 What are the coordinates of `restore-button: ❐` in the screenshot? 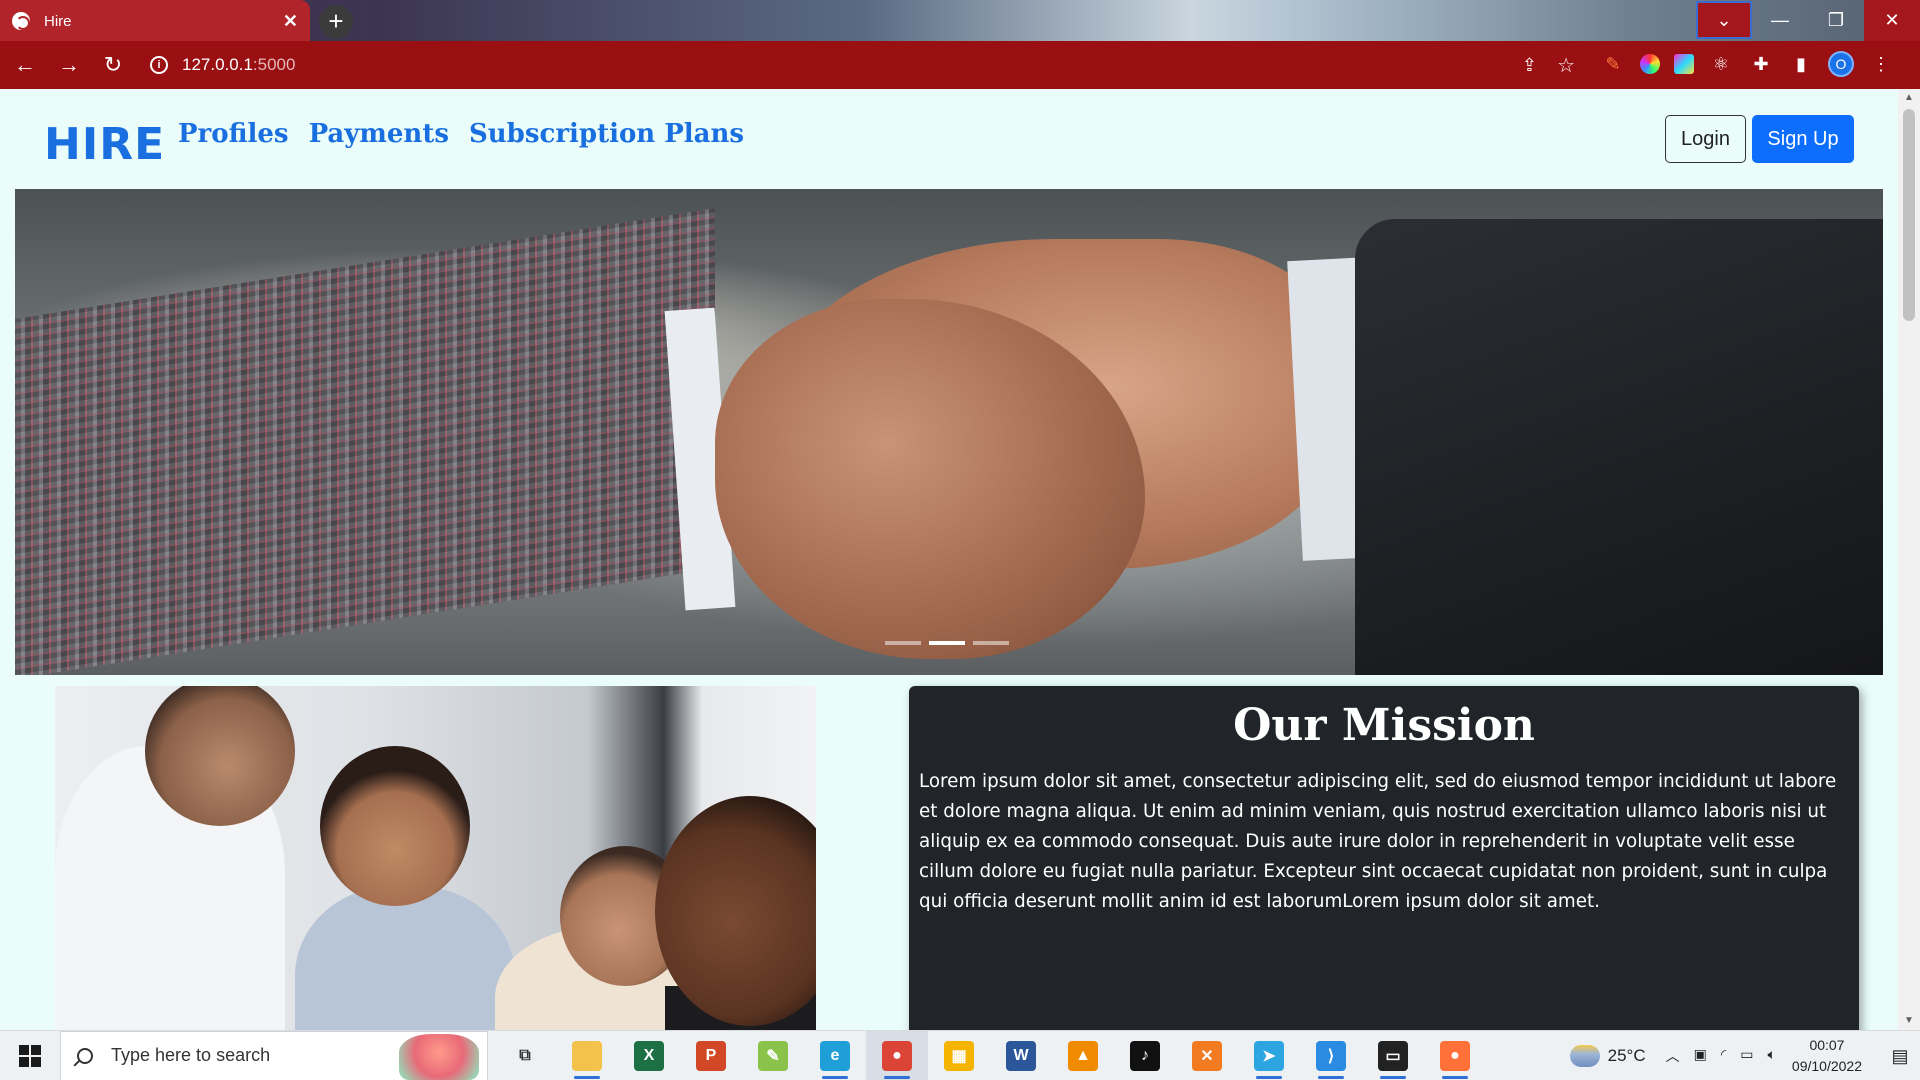 It's located at (1836, 20).